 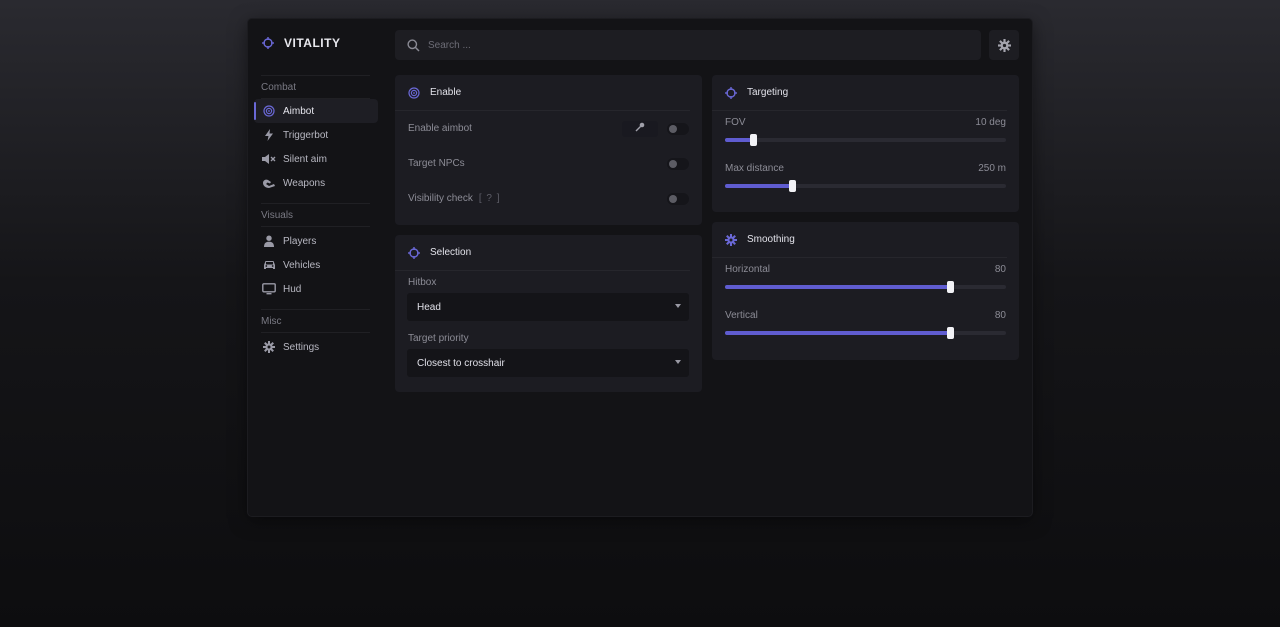 I want to click on keybind-button, so click(x=640, y=128).